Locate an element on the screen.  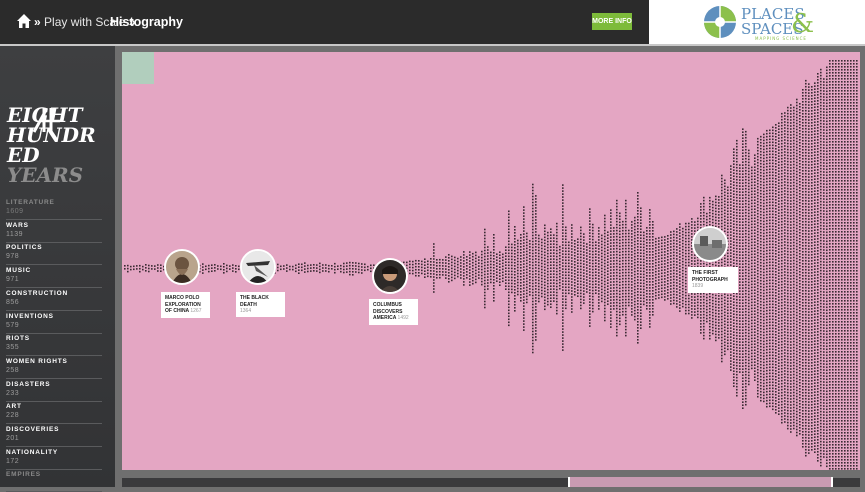
category-item-women-rights: WOMEN RIGHTS258 is located at coordinates (54, 367).